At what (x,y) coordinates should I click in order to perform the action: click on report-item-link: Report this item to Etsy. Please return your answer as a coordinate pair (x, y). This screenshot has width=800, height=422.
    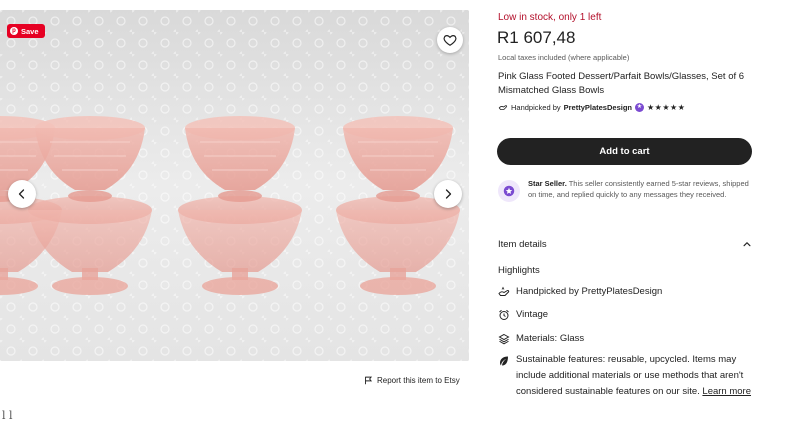
    Looking at the image, I should click on (412, 380).